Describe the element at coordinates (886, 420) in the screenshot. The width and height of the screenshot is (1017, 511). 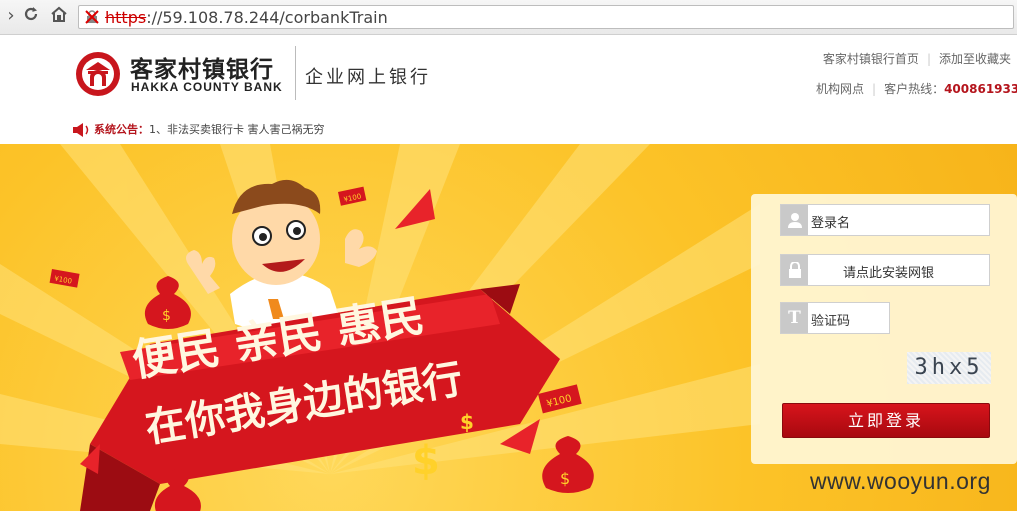
I see `login-button: 立即登录` at that location.